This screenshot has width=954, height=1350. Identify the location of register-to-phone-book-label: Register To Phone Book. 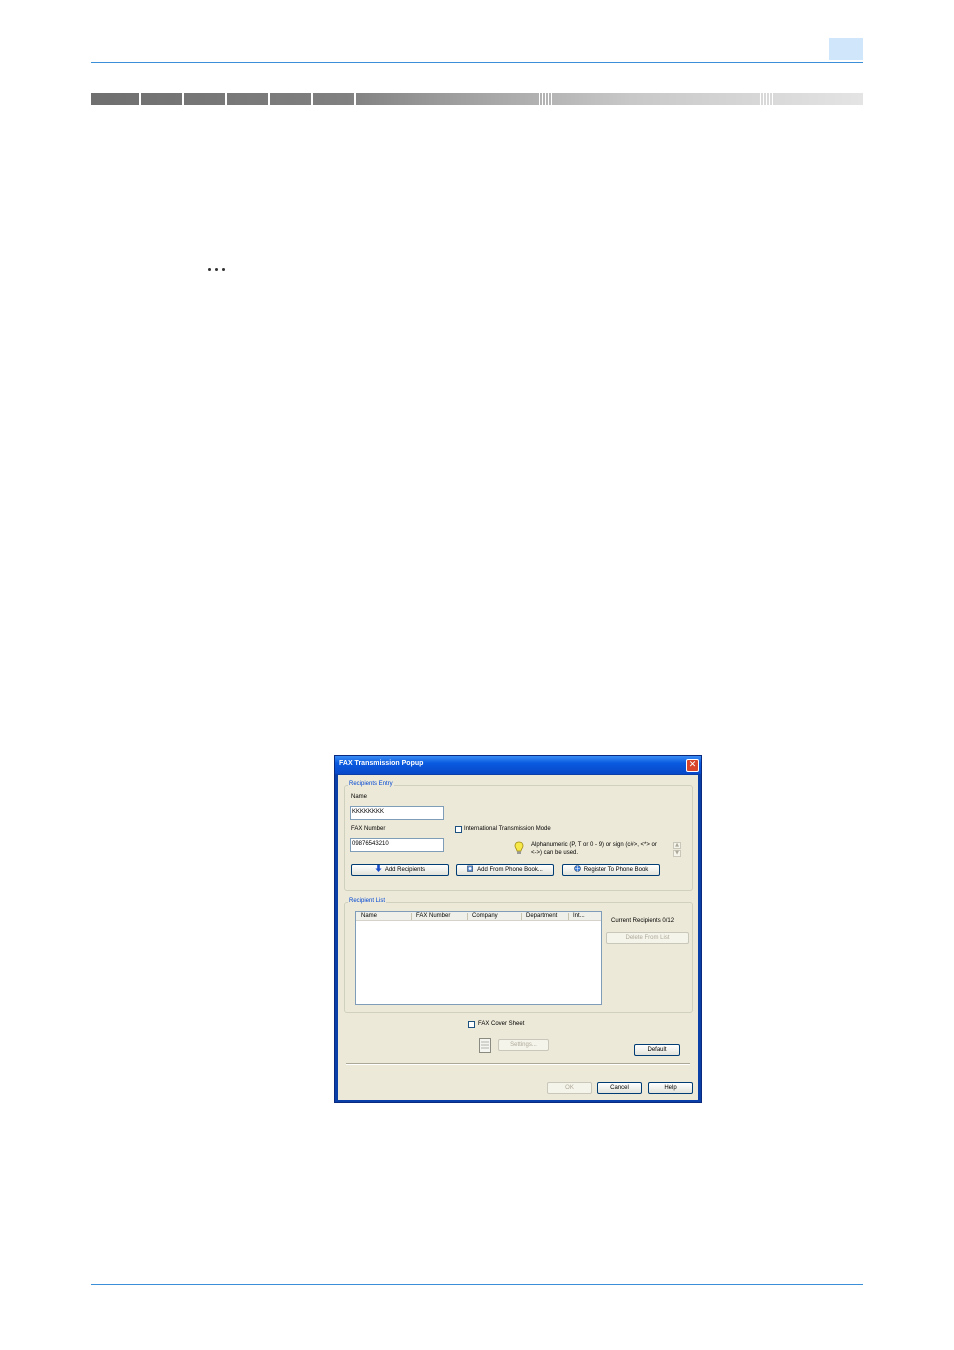
(616, 870).